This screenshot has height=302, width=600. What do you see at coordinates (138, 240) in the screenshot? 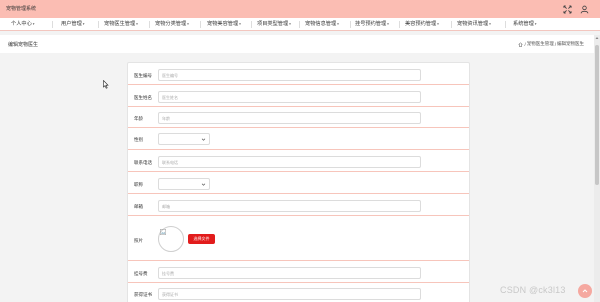
I see `photo-label: 照片` at bounding box center [138, 240].